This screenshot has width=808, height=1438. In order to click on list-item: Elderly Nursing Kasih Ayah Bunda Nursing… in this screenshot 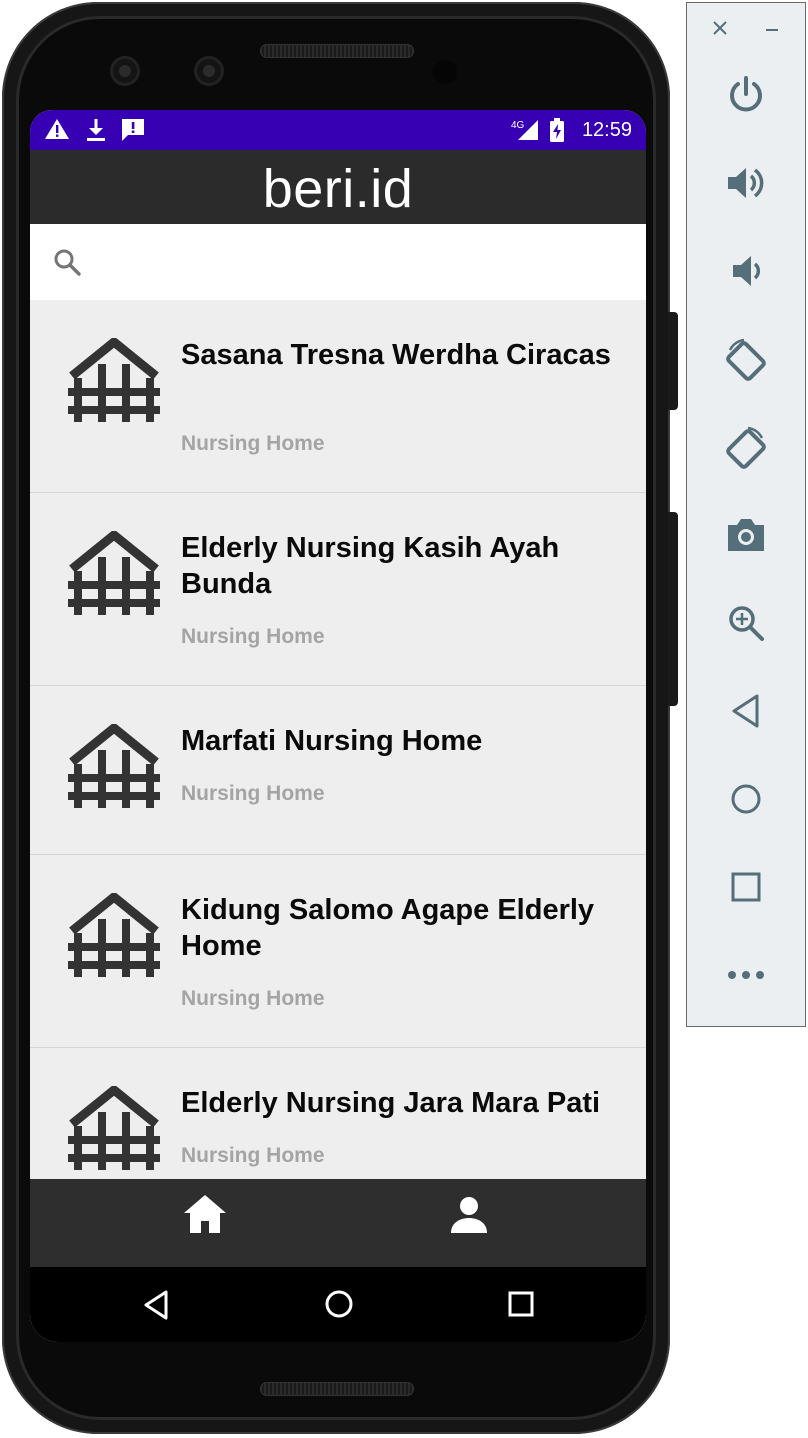, I will do `click(338, 589)`.